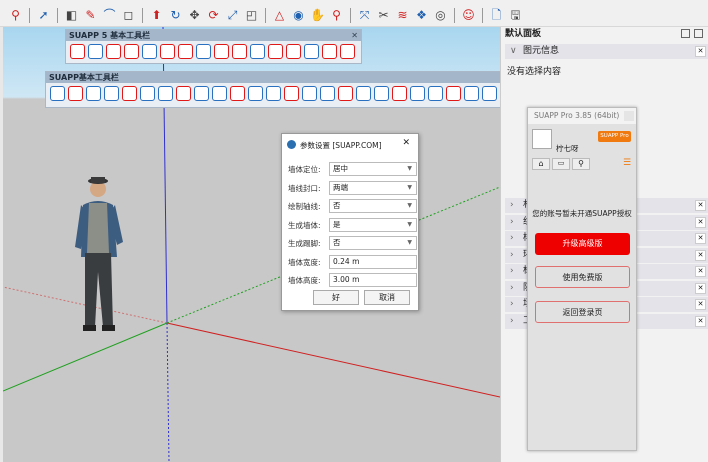 The width and height of the screenshot is (708, 462). Describe the element at coordinates (698, 33) in the screenshot. I see `close-icon` at that location.